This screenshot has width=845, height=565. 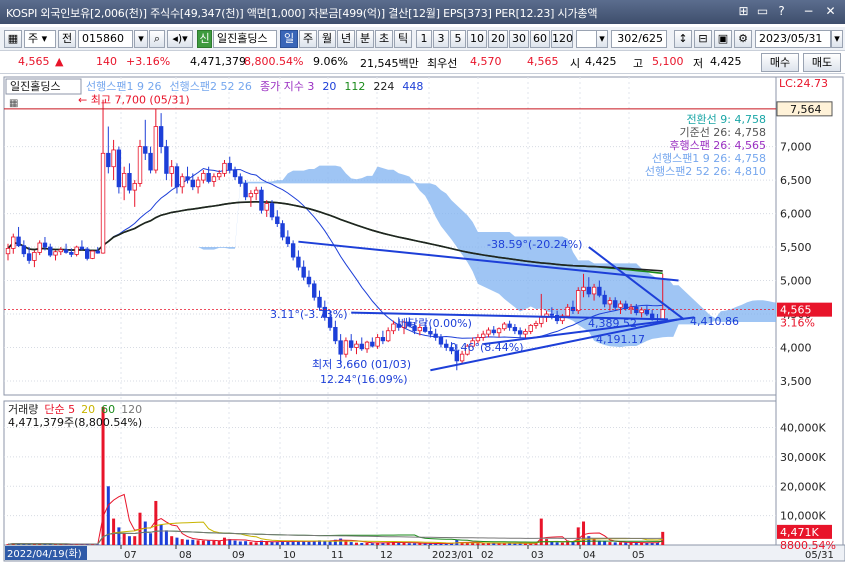 What do you see at coordinates (723, 39) in the screenshot?
I see `save-icon: ▣` at bounding box center [723, 39].